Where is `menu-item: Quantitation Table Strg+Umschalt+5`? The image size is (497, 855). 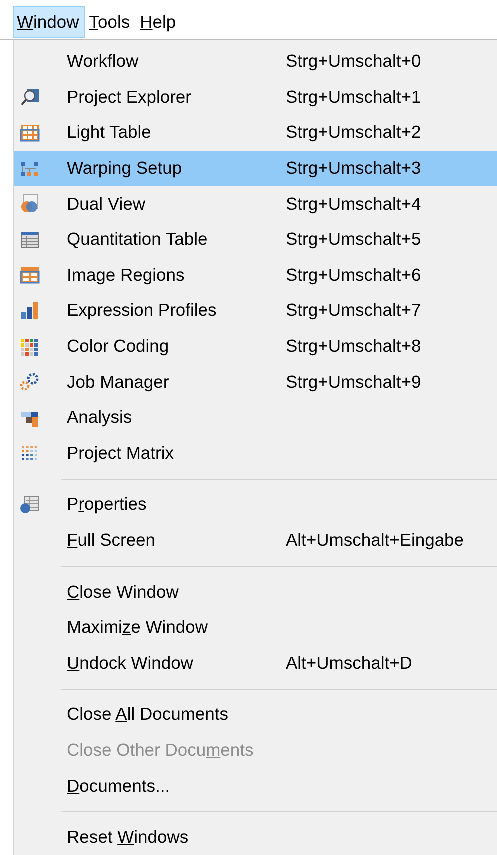 menu-item: Quantitation Table Strg+Umschalt+5 is located at coordinates (255, 240).